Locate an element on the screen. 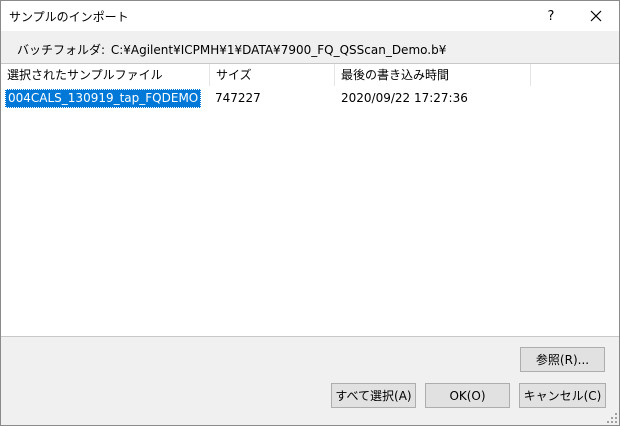 The height and width of the screenshot is (426, 620). column-header-filename: 選択されたサンプルファイル is located at coordinates (105, 75).